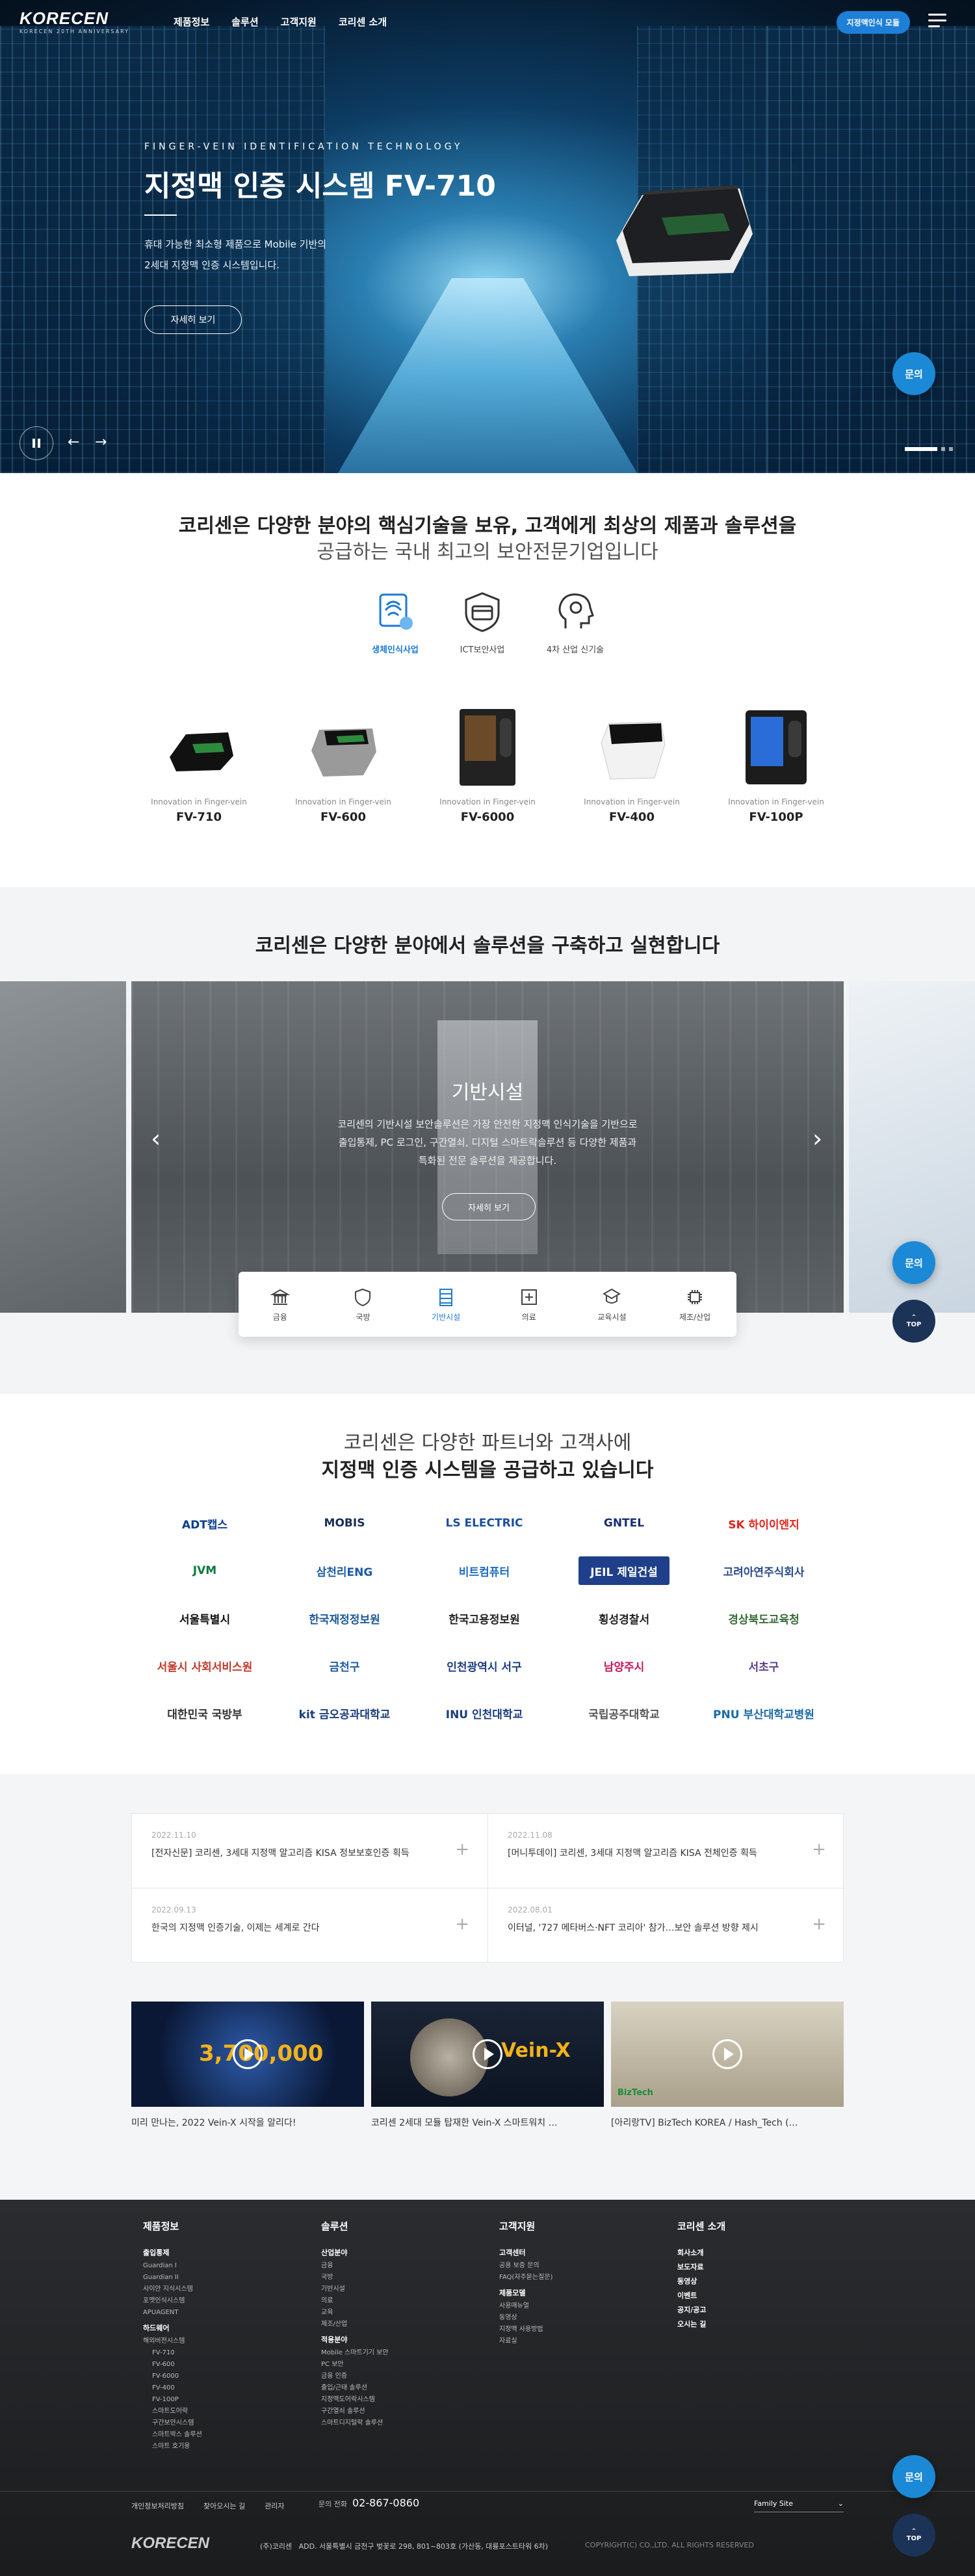  Describe the element at coordinates (363, 22) in the screenshot. I see `nav-item-about: 코리센 소개` at that location.